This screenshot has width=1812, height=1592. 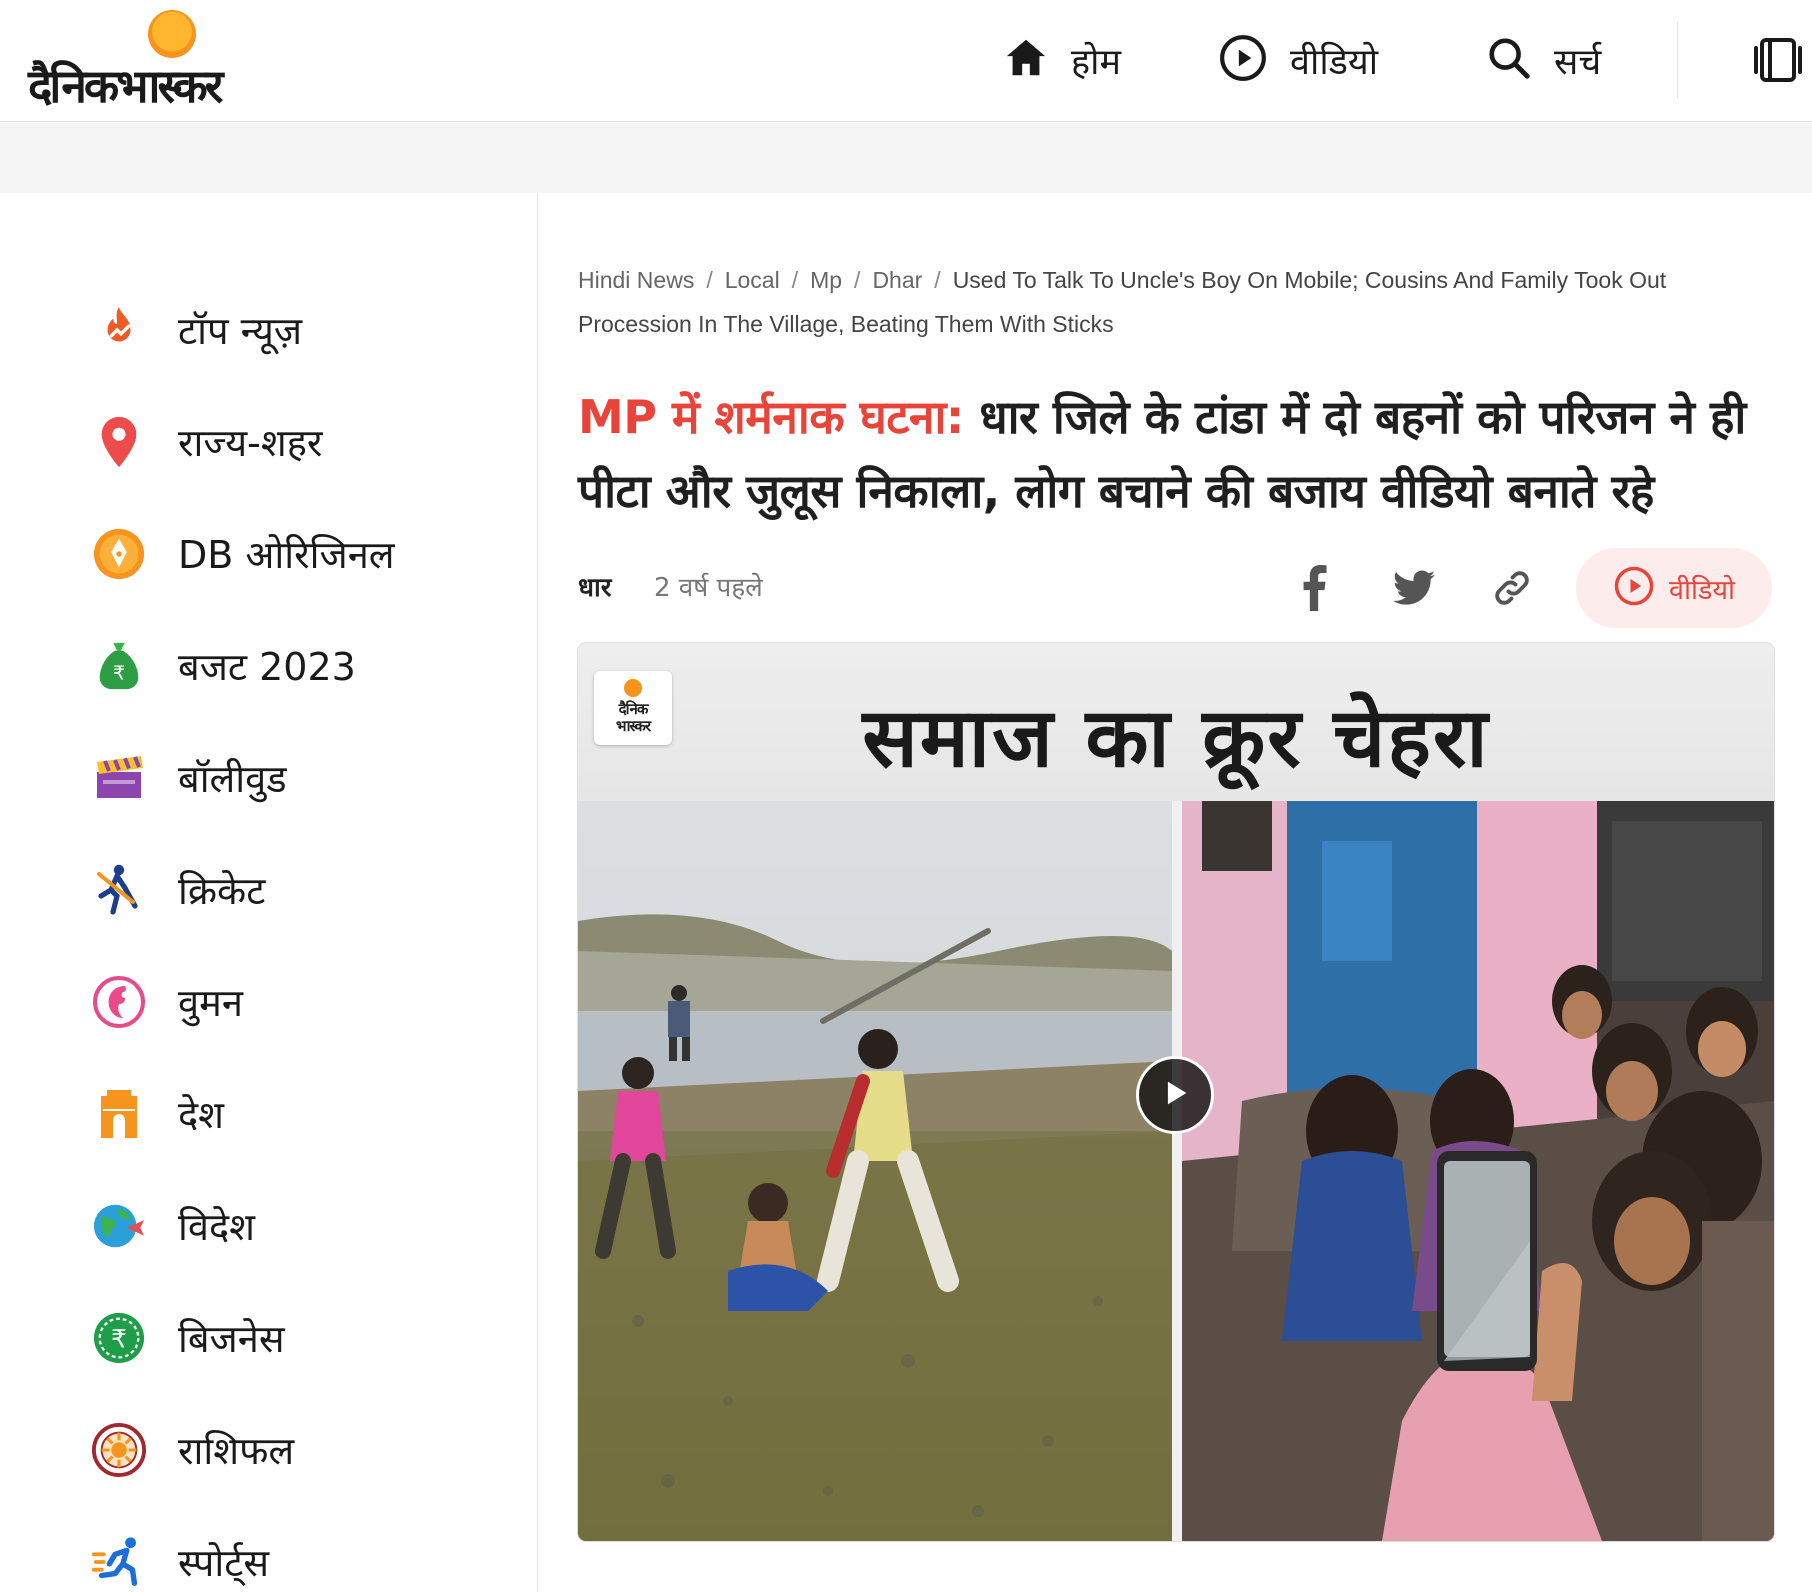 I want to click on sidebar-item-horoscope: राशिफल, so click(x=193, y=1450).